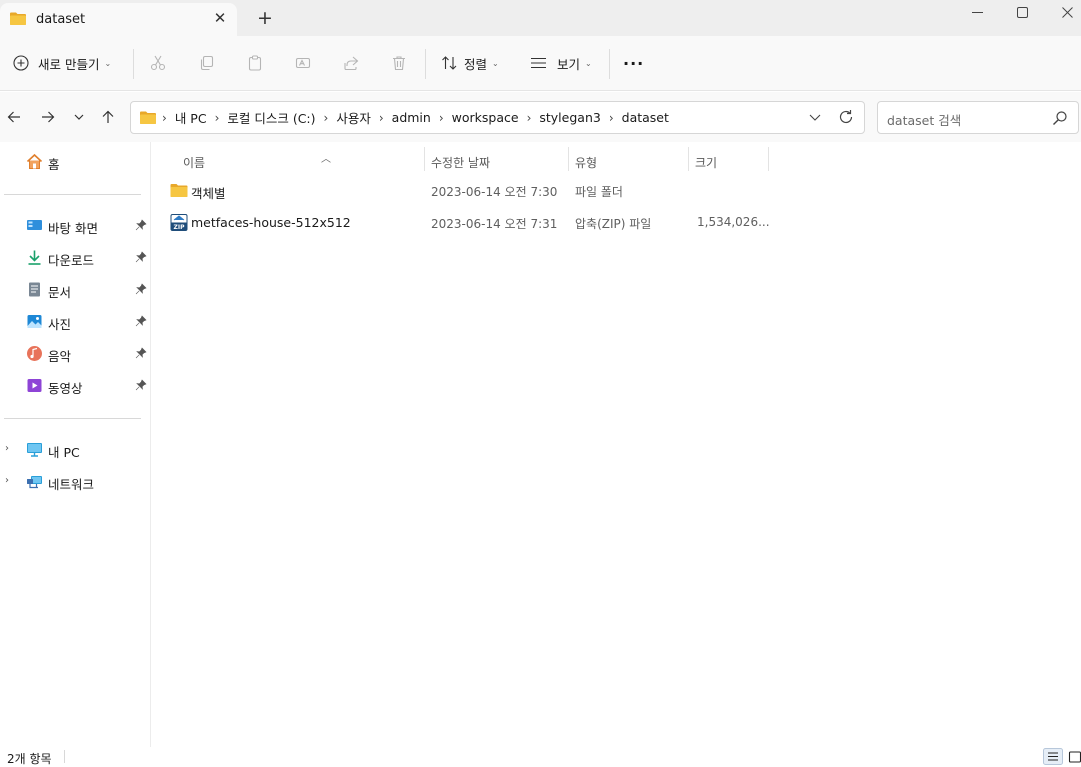 The height and width of the screenshot is (767, 1081). Describe the element at coordinates (79, 117) in the screenshot. I see `recent-locations-button` at that location.